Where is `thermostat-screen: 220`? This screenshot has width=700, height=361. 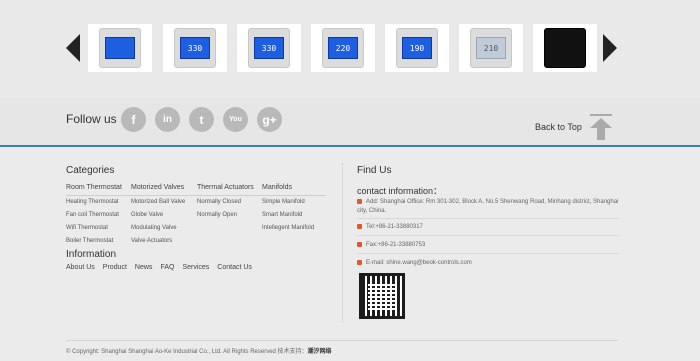 thermostat-screen: 220 is located at coordinates (343, 48).